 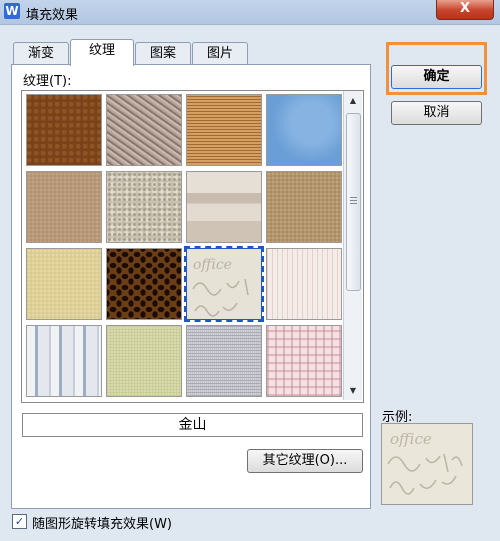 I want to click on tab-picture: 图片, so click(x=220, y=53).